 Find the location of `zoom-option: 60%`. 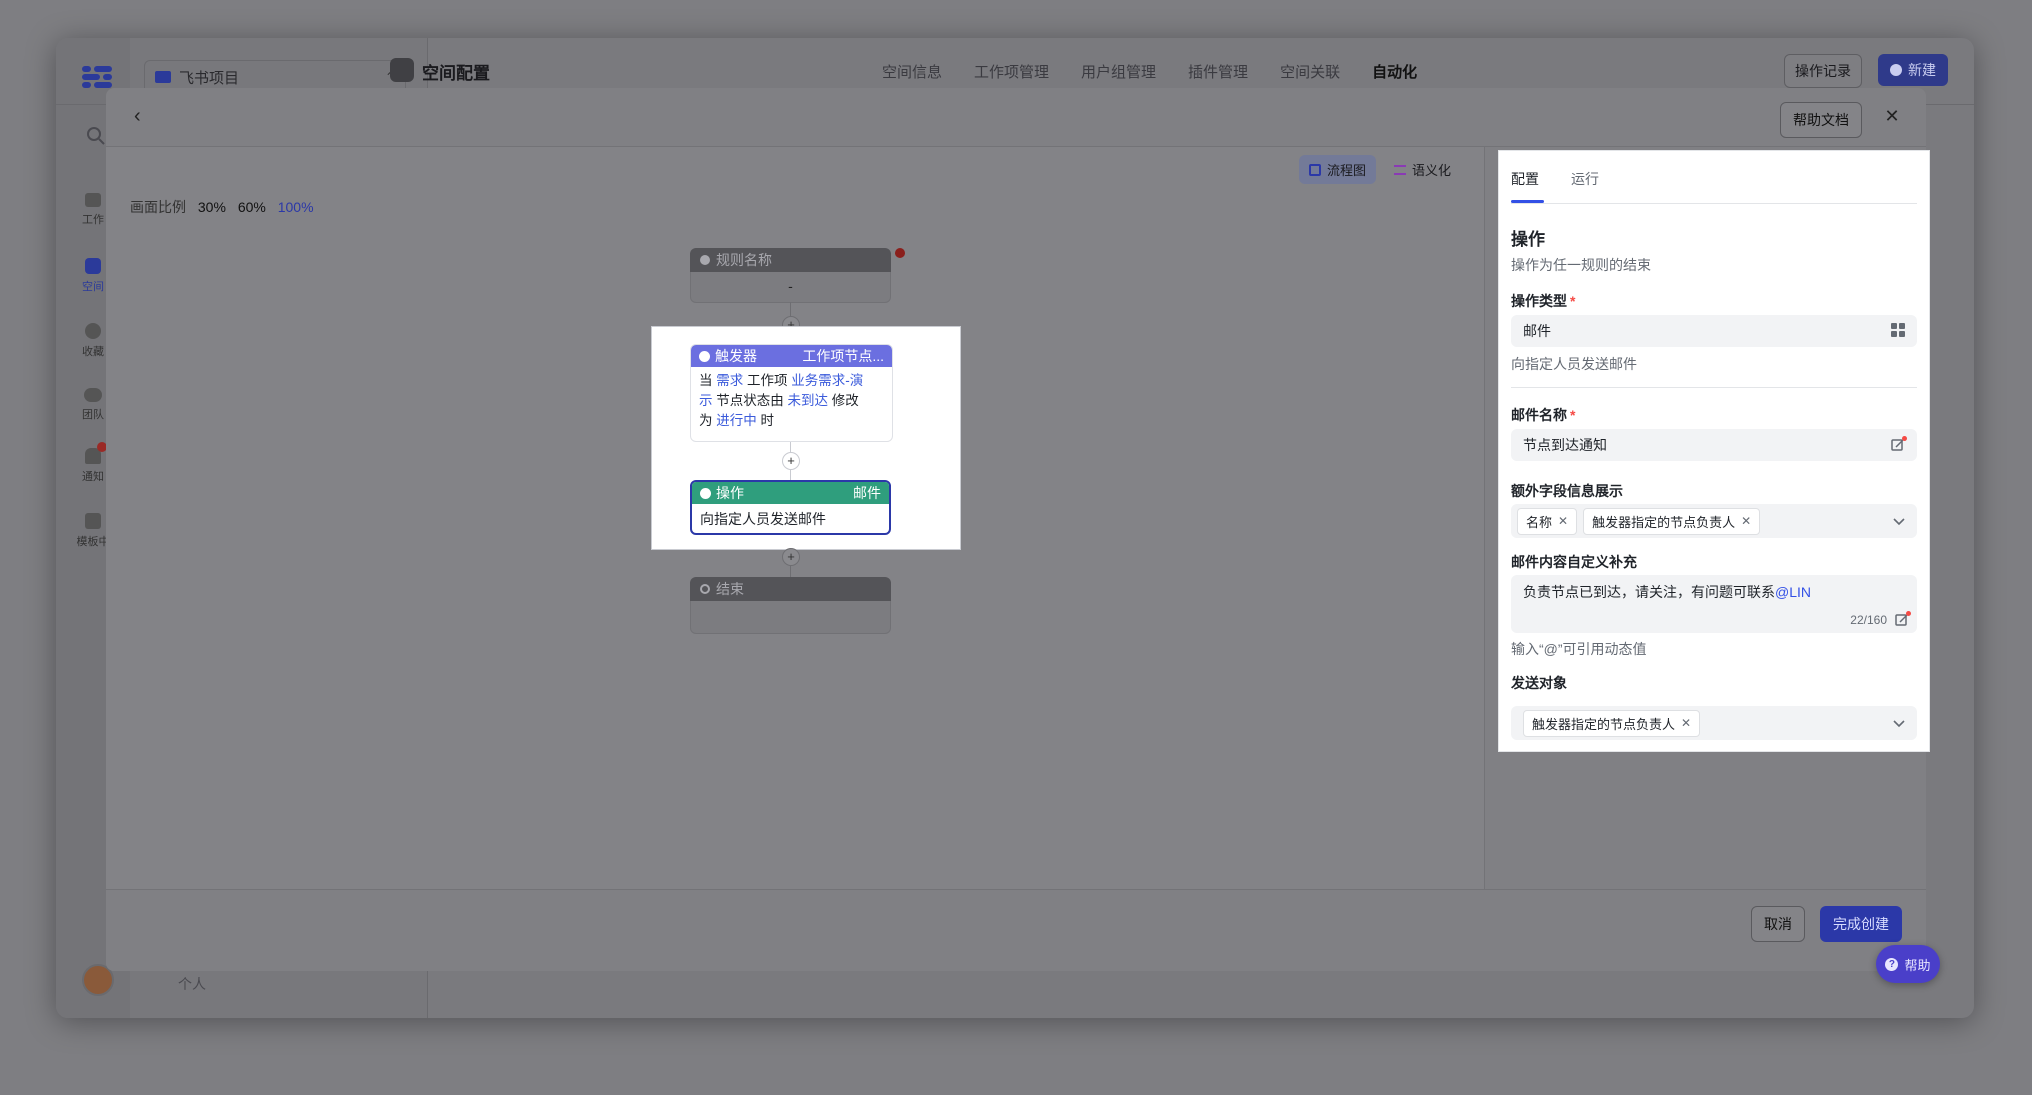

zoom-option: 60% is located at coordinates (252, 207).